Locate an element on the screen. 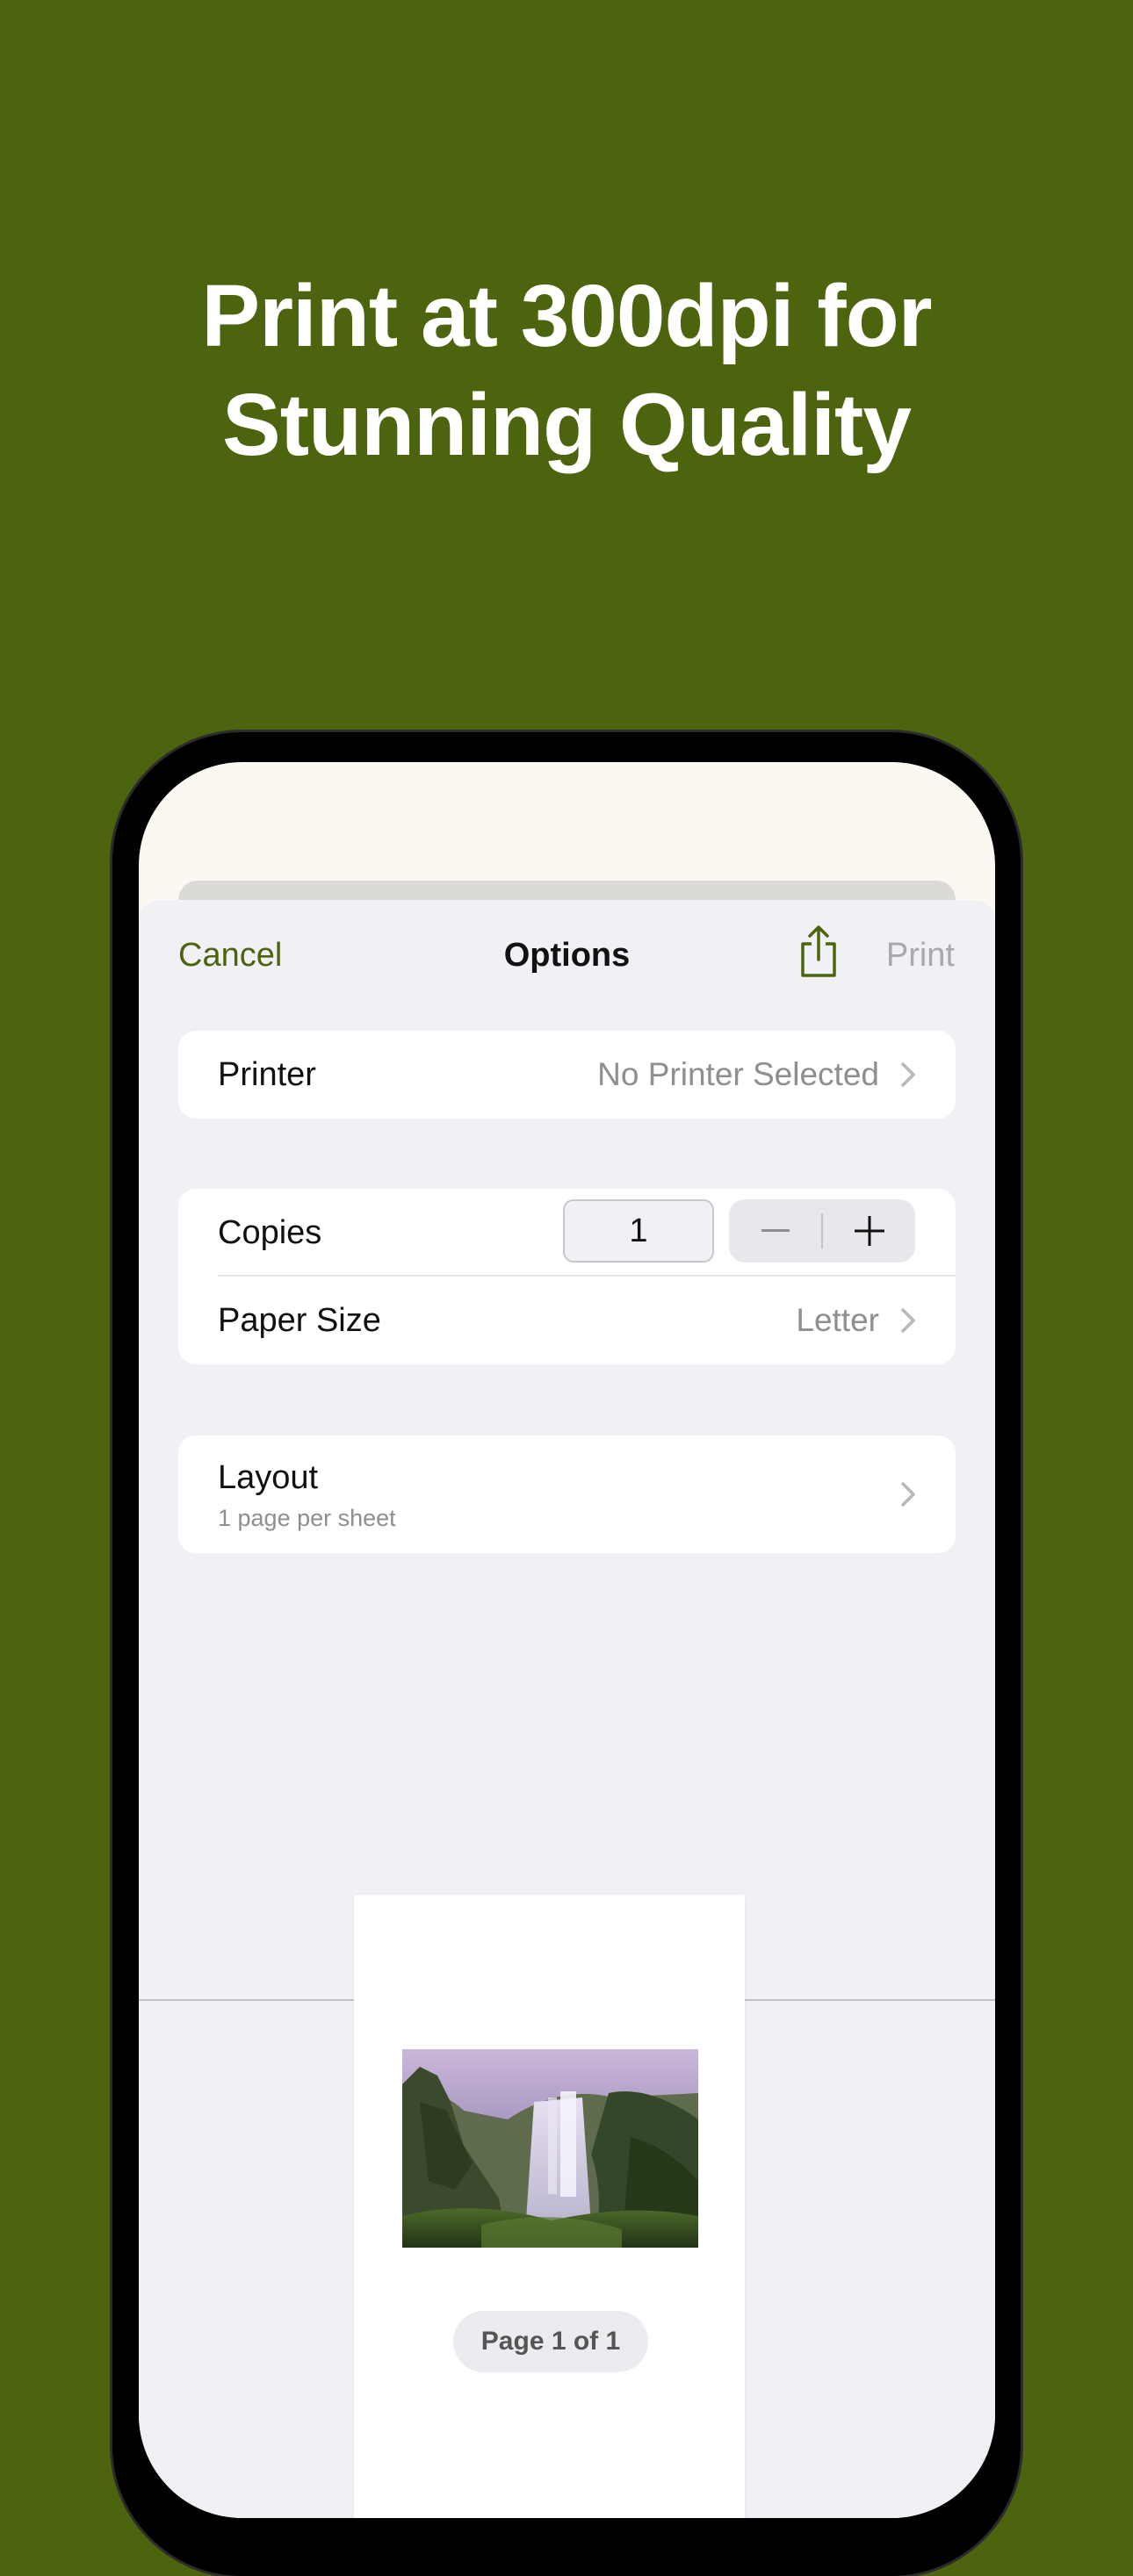  printer-group: Printer No Printer Selected is located at coordinates (567, 1075).